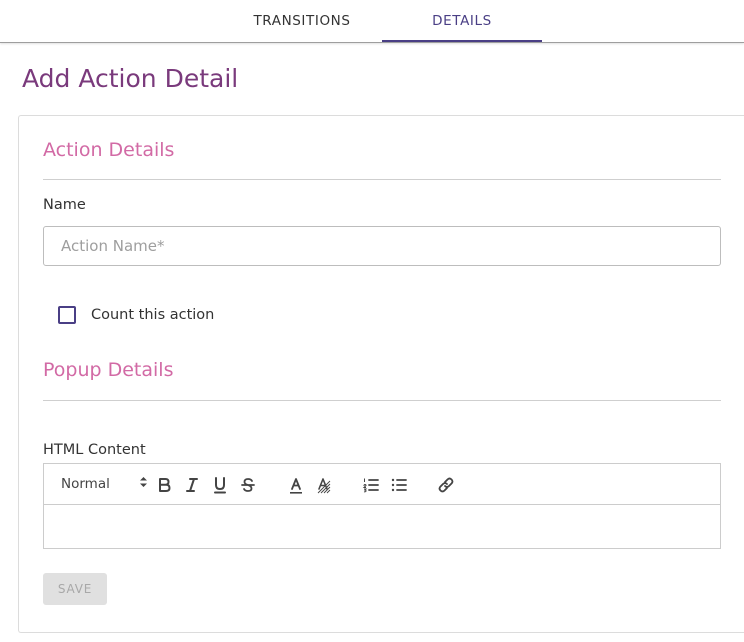 The height and width of the screenshot is (642, 744). I want to click on tab-bar: TRANSITIONS DETAILS, so click(372, 21).